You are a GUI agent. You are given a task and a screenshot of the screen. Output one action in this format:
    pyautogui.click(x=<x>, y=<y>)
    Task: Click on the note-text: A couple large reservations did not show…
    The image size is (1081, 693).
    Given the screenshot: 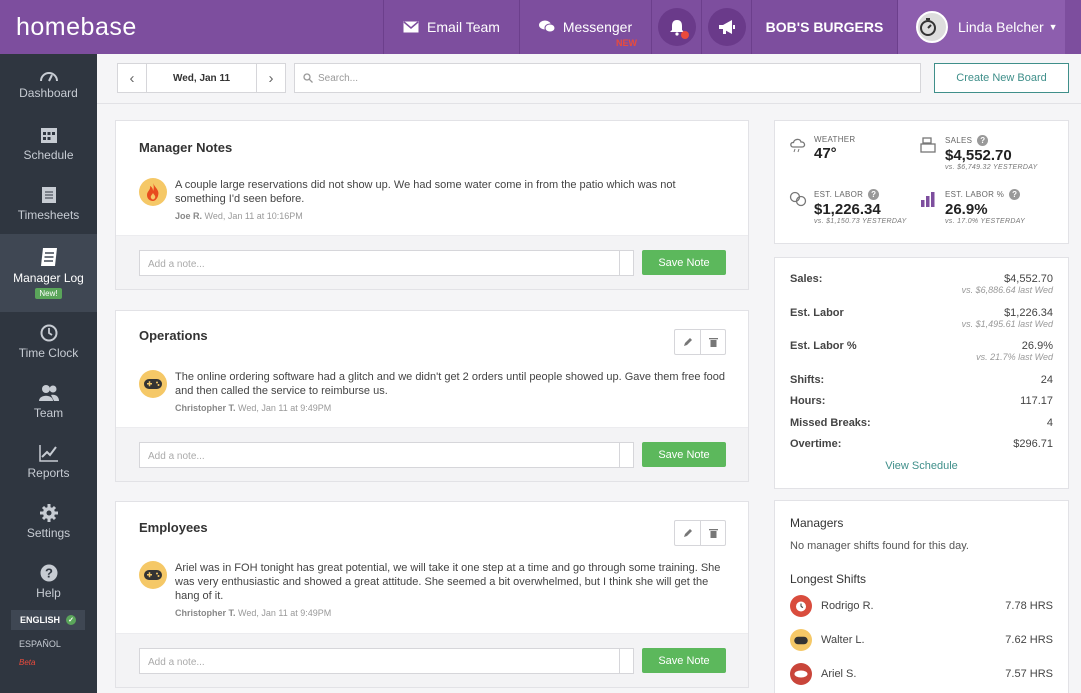 What is the action you would take?
    pyautogui.click(x=425, y=192)
    